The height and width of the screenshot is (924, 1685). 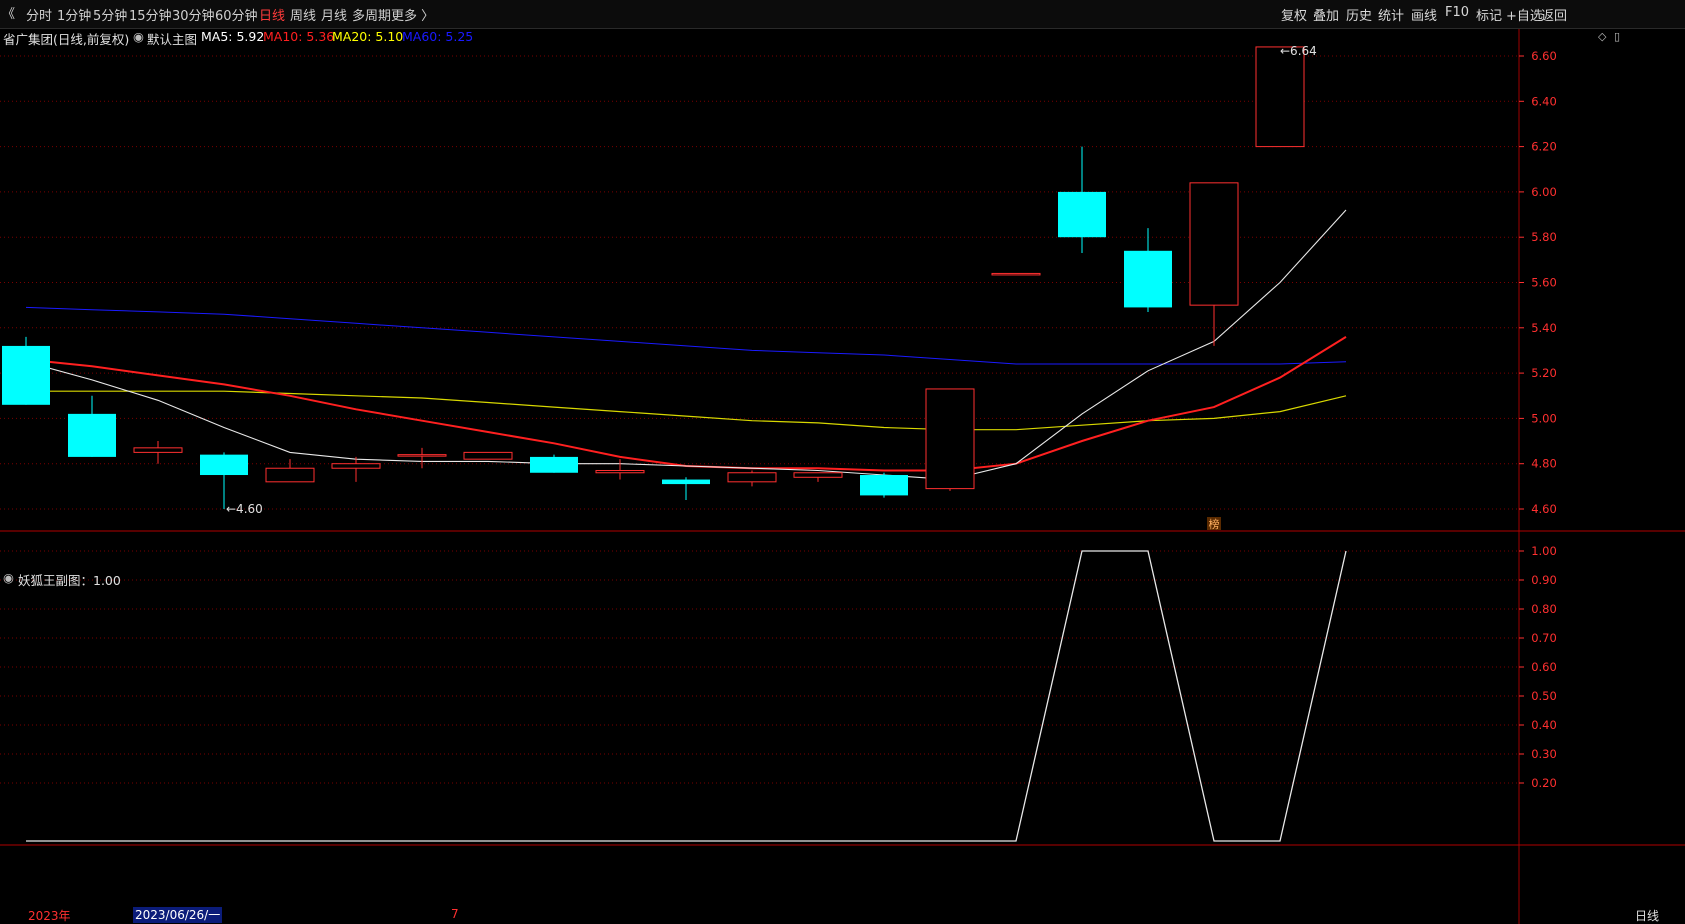 I want to click on toolbar-right-5: F10, so click(x=1457, y=12).